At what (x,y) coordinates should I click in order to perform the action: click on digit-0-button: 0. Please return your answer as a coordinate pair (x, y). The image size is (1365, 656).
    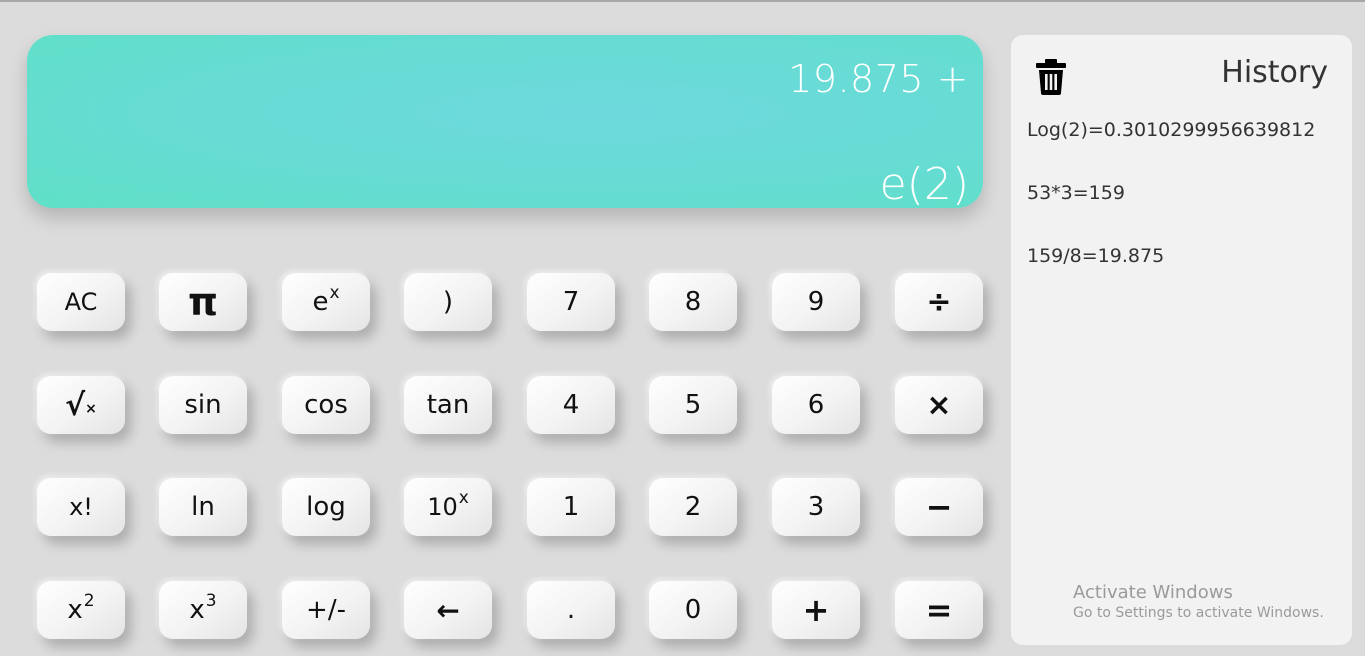
    Looking at the image, I should click on (693, 610).